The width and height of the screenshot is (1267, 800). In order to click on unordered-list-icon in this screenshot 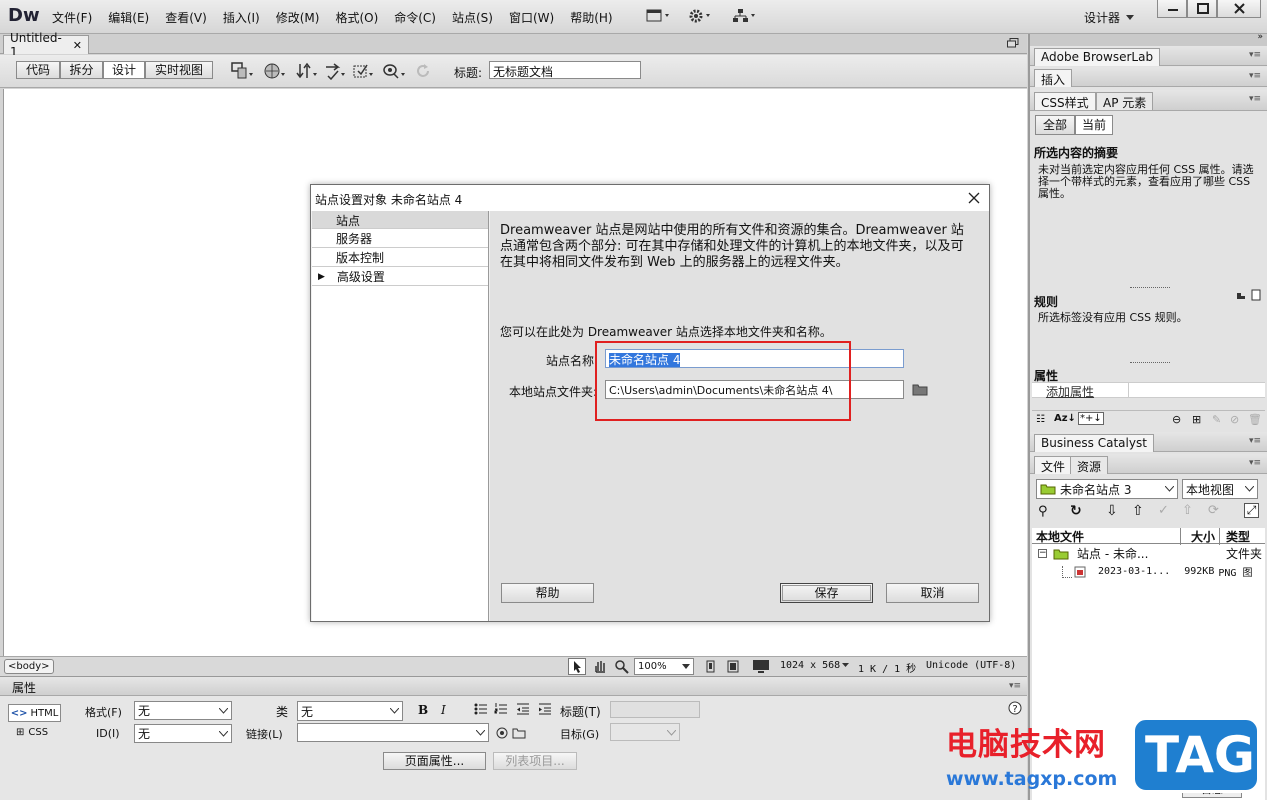, I will do `click(481, 709)`.